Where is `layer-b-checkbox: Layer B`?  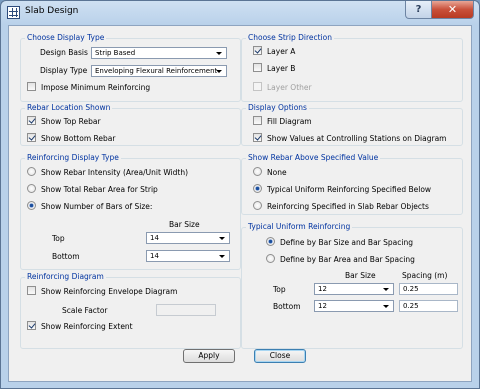
layer-b-checkbox: Layer B is located at coordinates (274, 69).